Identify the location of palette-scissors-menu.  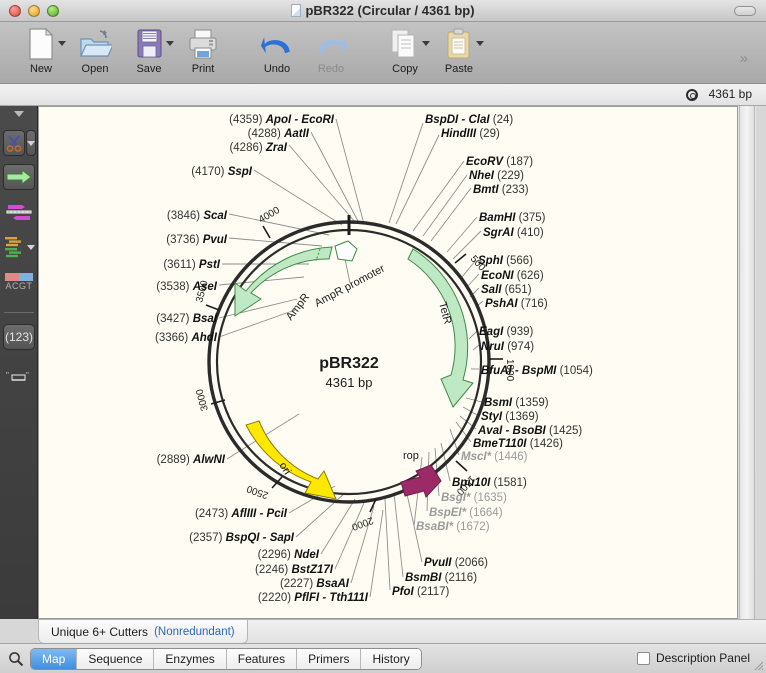
(31, 143).